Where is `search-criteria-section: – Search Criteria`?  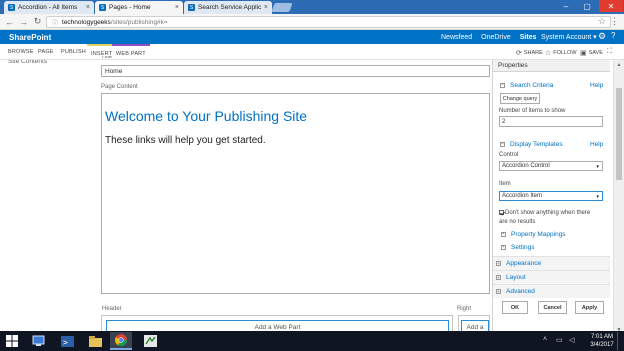 search-criteria-section: – Search Criteria is located at coordinates (526, 85).